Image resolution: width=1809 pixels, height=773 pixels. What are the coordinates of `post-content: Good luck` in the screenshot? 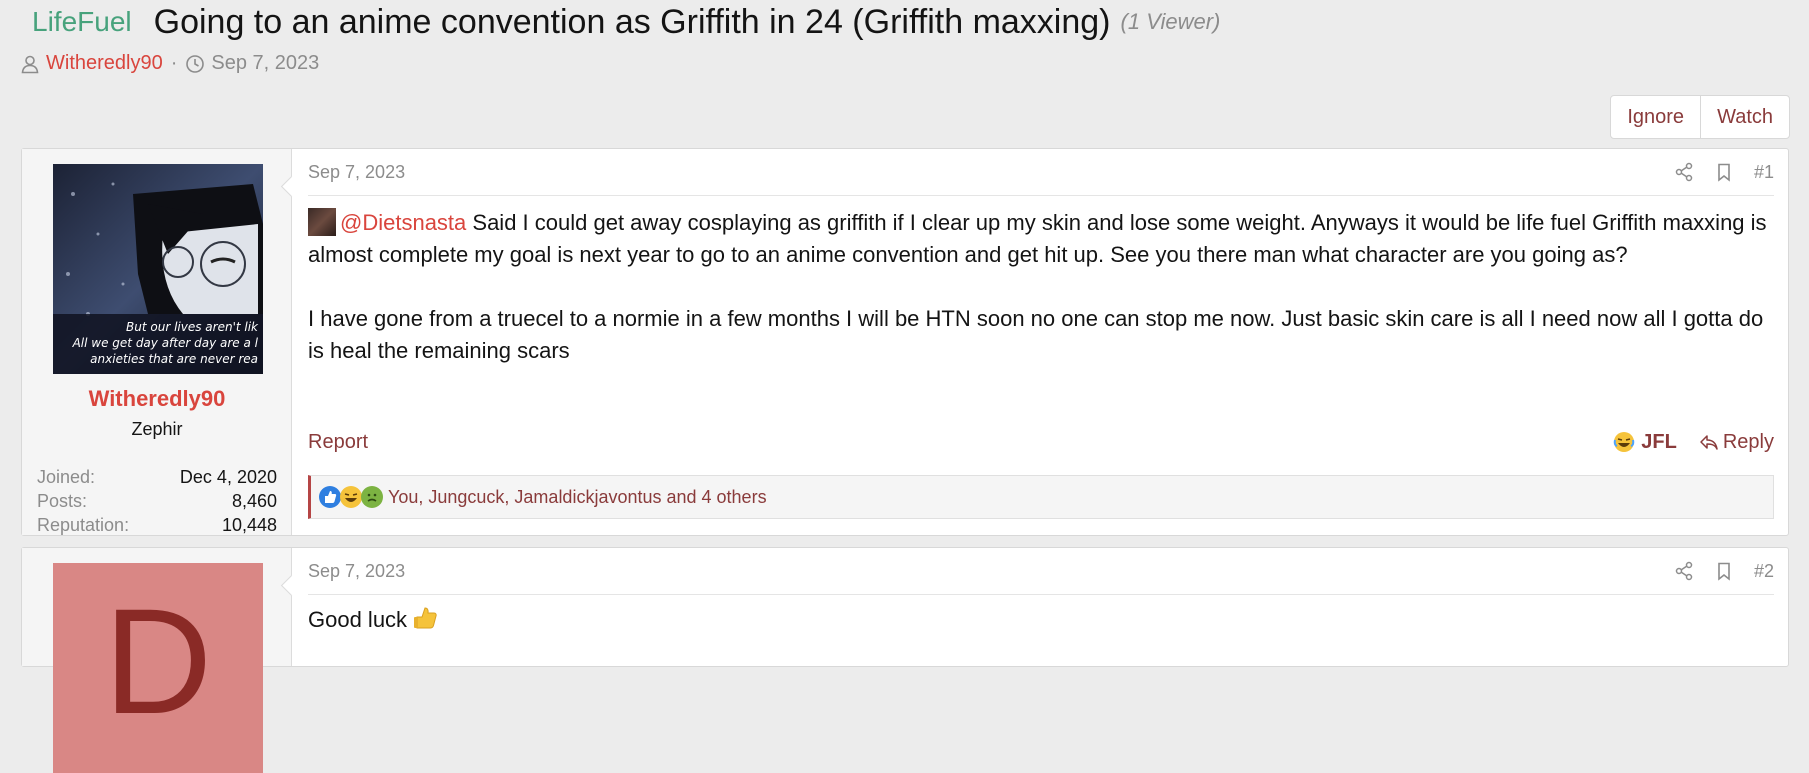 It's located at (1040, 622).